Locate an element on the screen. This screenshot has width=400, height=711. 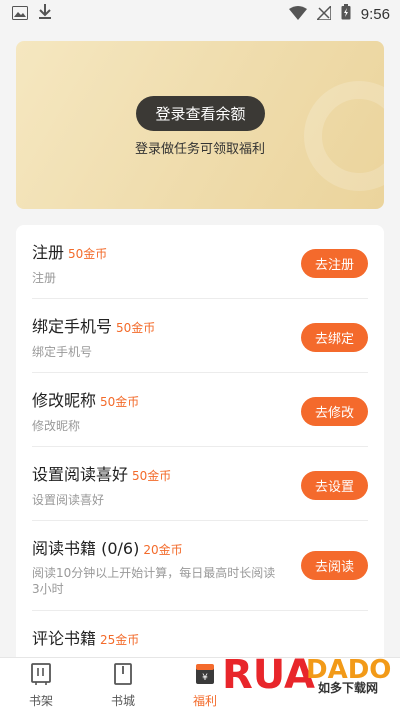
status-right: 9:56 is located at coordinates (339, 13).